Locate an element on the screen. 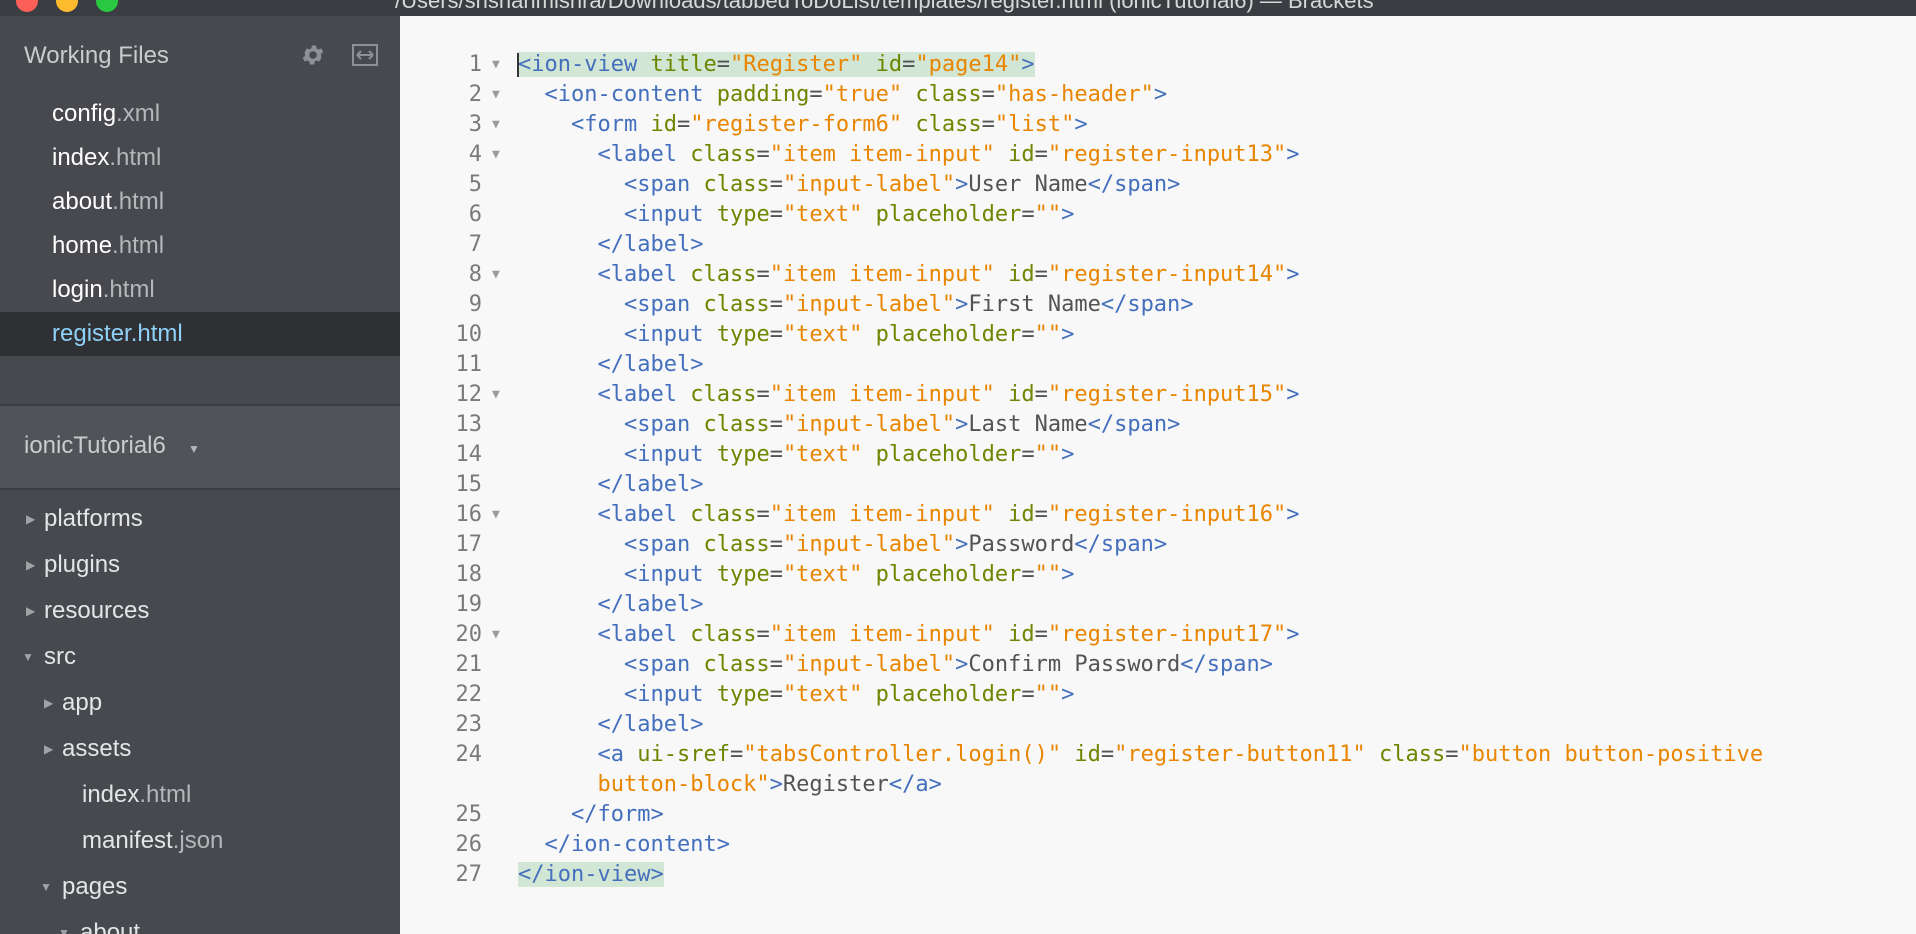 The image size is (1916, 934). line-number: 7 is located at coordinates (475, 244).